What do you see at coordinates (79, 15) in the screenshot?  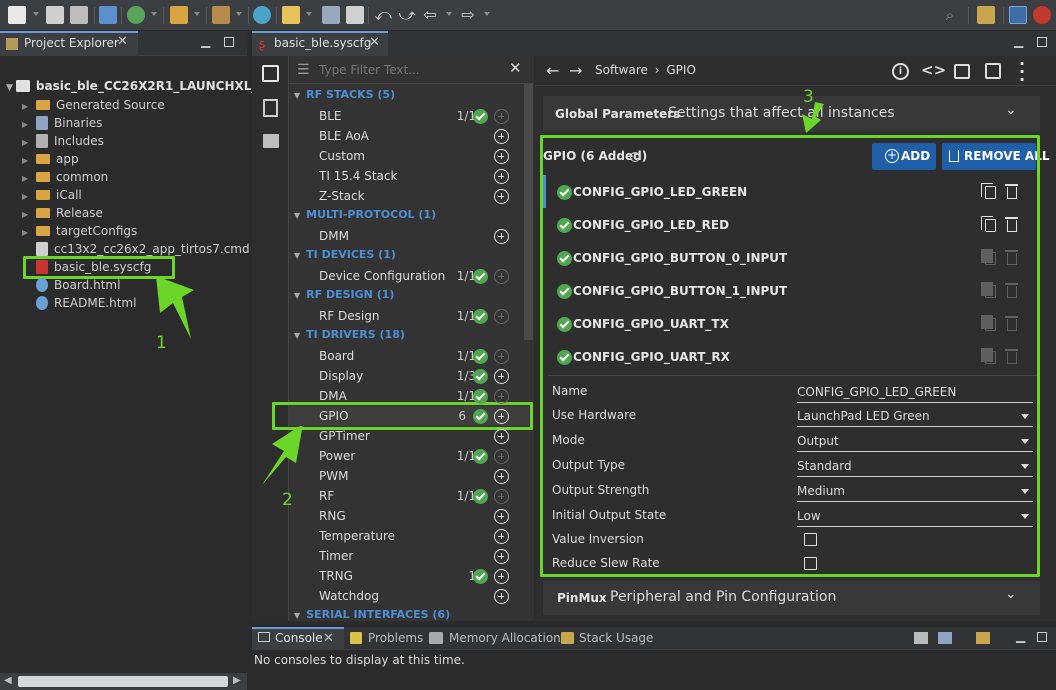 I see `save-all-icon` at bounding box center [79, 15].